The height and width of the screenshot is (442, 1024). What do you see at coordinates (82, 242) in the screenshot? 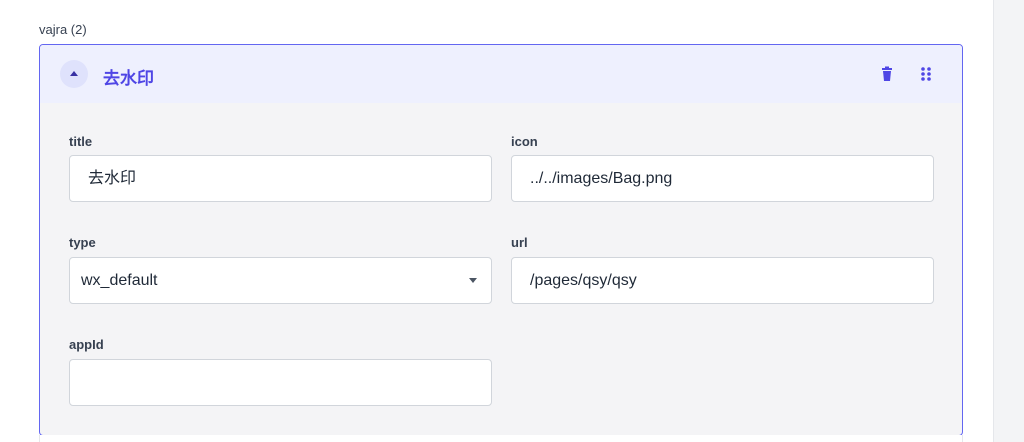
I see `type-label: type` at bounding box center [82, 242].